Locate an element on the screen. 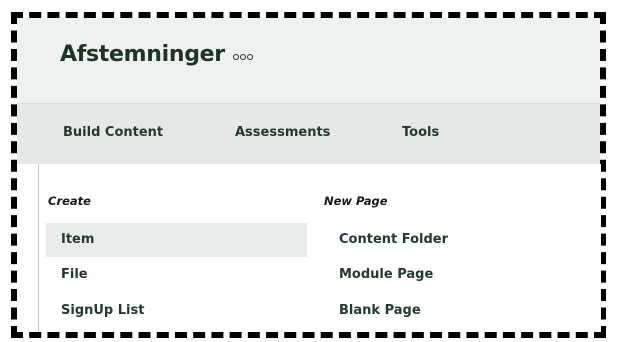 This screenshot has height=342, width=619. menu-item-label: Blank Page is located at coordinates (380, 310).